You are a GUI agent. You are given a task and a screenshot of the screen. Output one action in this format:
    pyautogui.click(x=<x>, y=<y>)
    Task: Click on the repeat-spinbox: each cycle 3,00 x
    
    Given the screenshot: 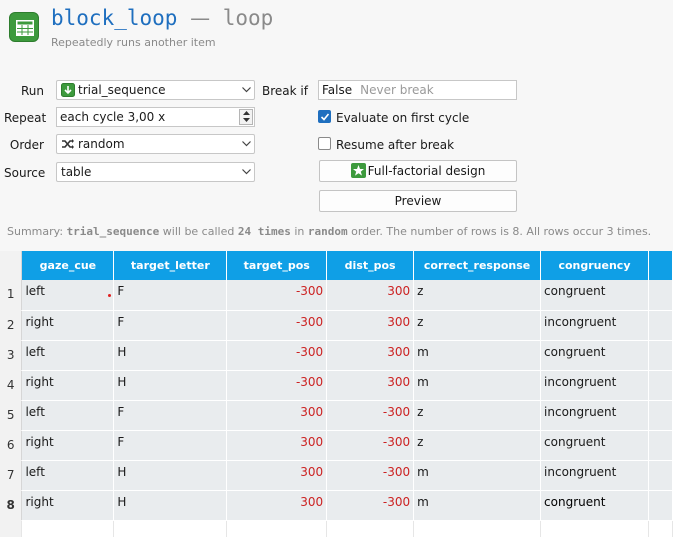 What is the action you would take?
    pyautogui.click(x=155, y=117)
    